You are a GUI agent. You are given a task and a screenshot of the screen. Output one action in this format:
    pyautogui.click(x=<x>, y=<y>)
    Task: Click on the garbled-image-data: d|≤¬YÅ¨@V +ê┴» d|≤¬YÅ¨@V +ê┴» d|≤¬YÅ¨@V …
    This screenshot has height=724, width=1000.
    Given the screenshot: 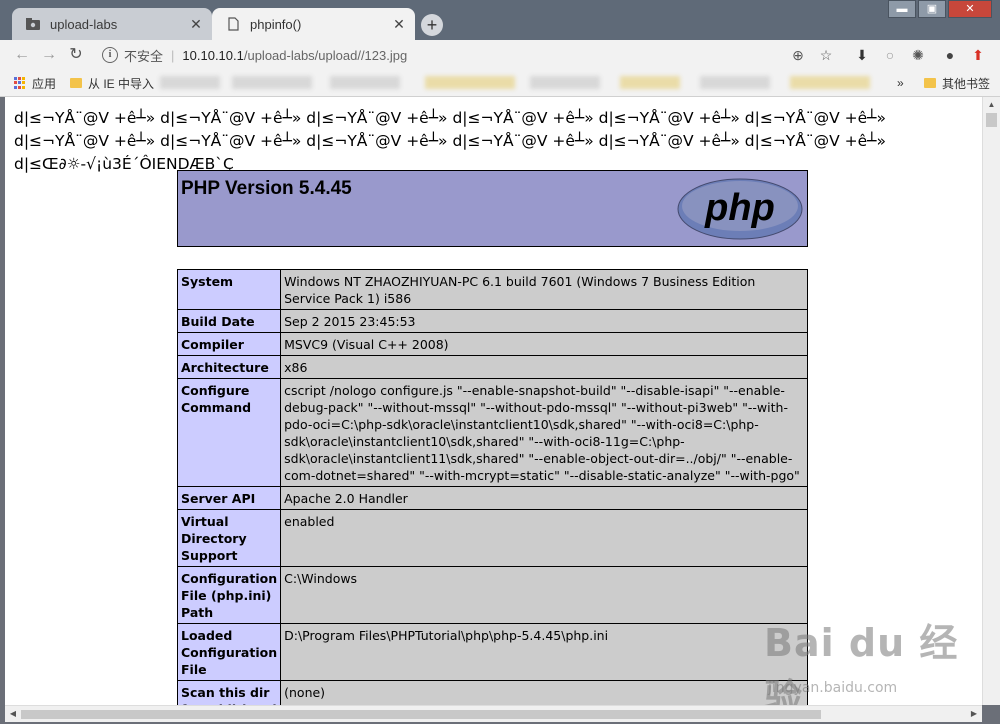 What is the action you would take?
    pyautogui.click(x=474, y=141)
    